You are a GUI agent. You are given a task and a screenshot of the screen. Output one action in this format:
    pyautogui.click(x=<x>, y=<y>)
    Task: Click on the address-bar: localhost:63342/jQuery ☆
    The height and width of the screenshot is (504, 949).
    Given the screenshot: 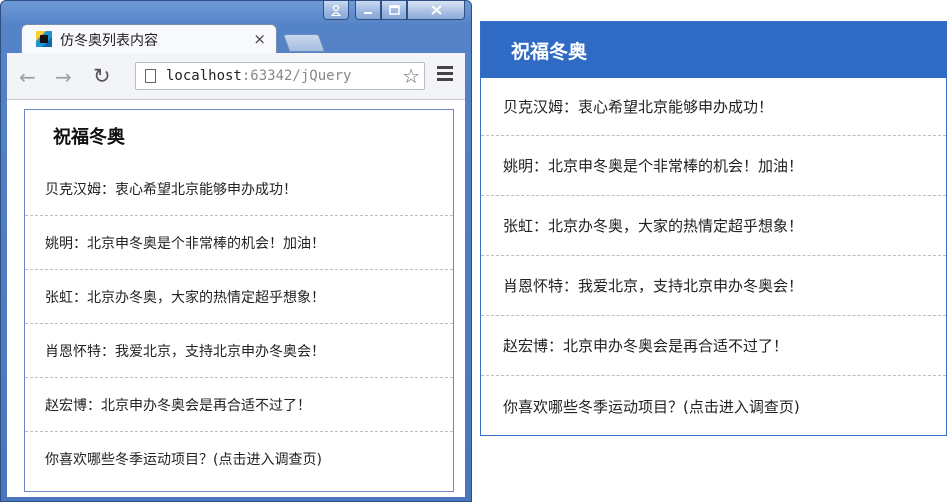 What is the action you would take?
    pyautogui.click(x=280, y=76)
    